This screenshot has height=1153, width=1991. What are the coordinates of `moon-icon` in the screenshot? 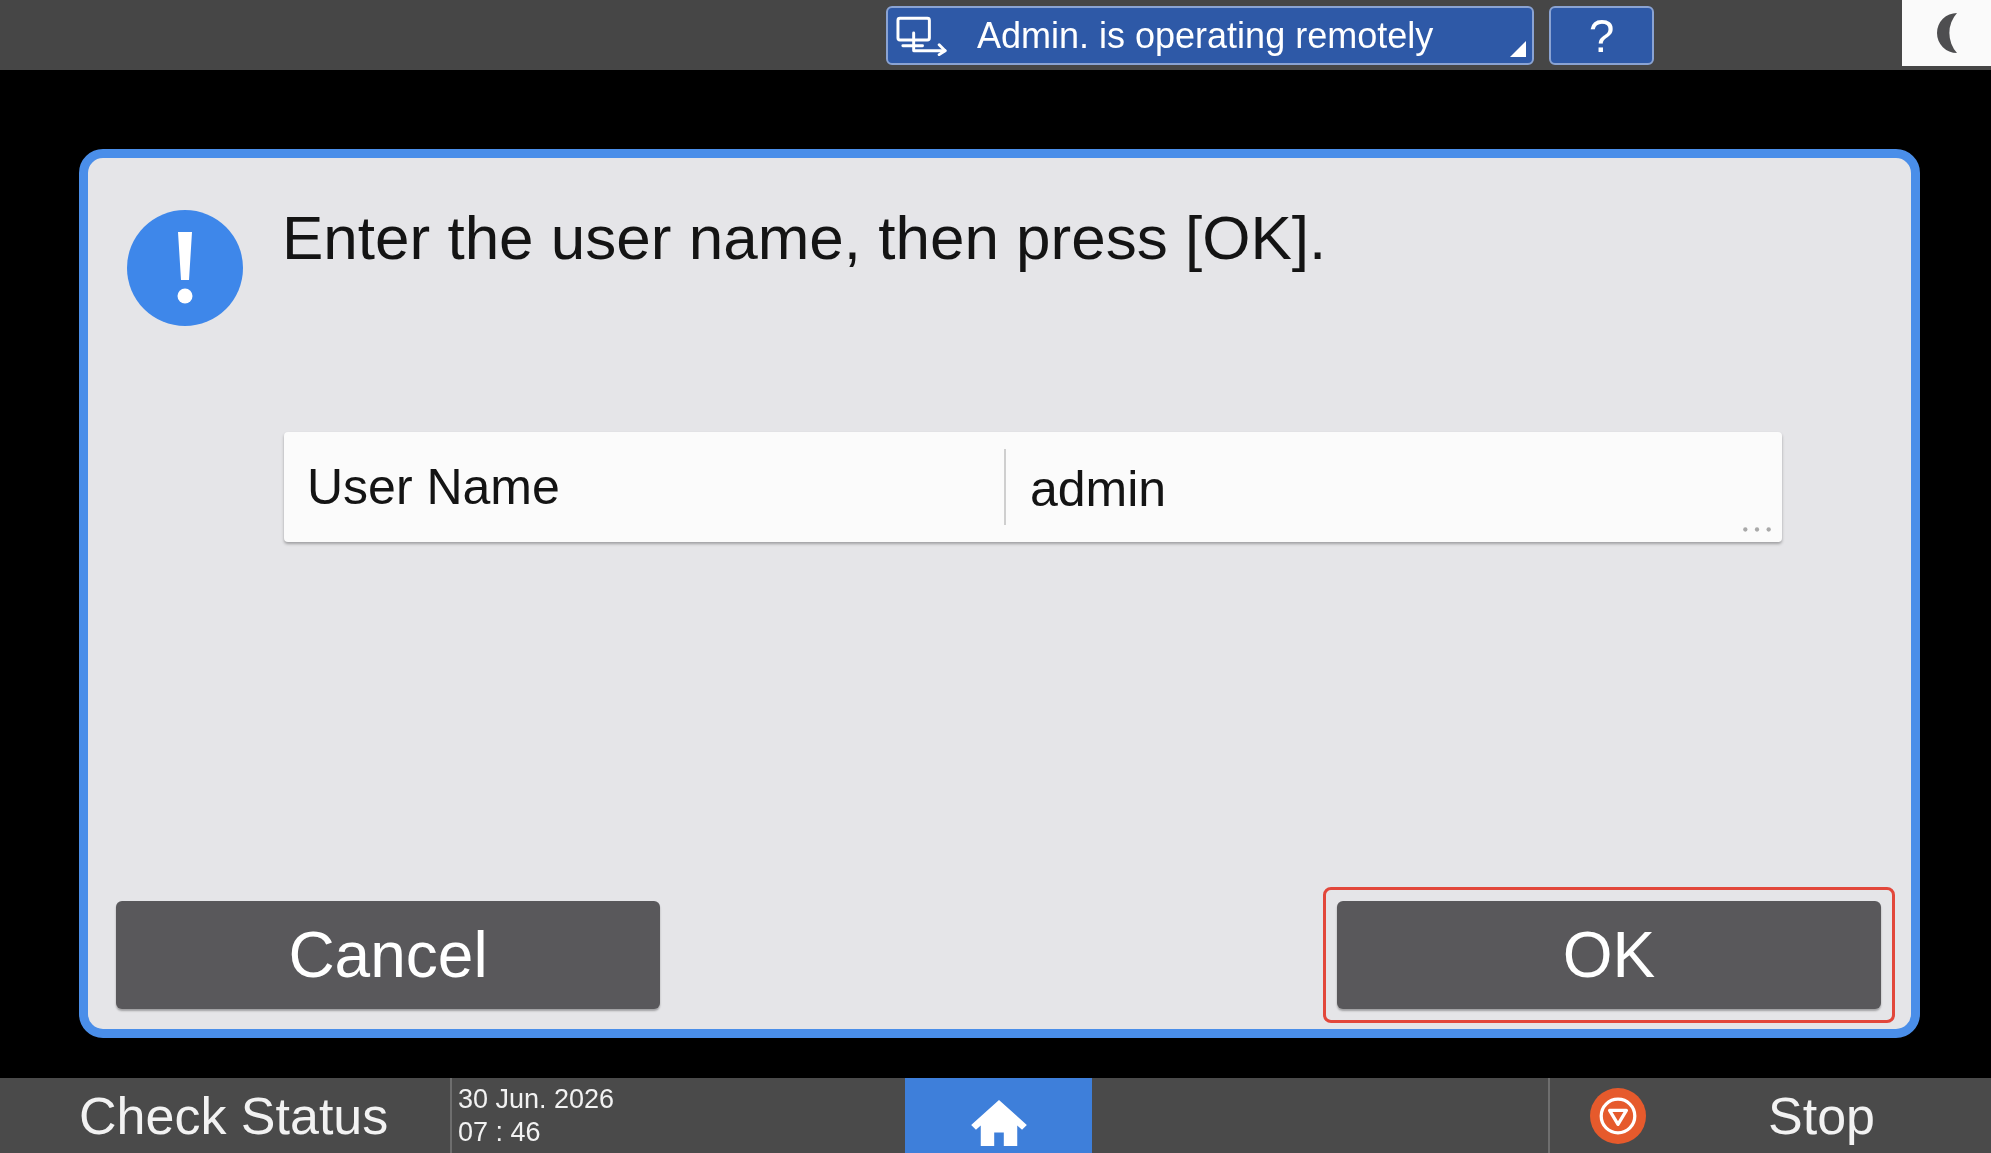 It's located at (1946, 33).